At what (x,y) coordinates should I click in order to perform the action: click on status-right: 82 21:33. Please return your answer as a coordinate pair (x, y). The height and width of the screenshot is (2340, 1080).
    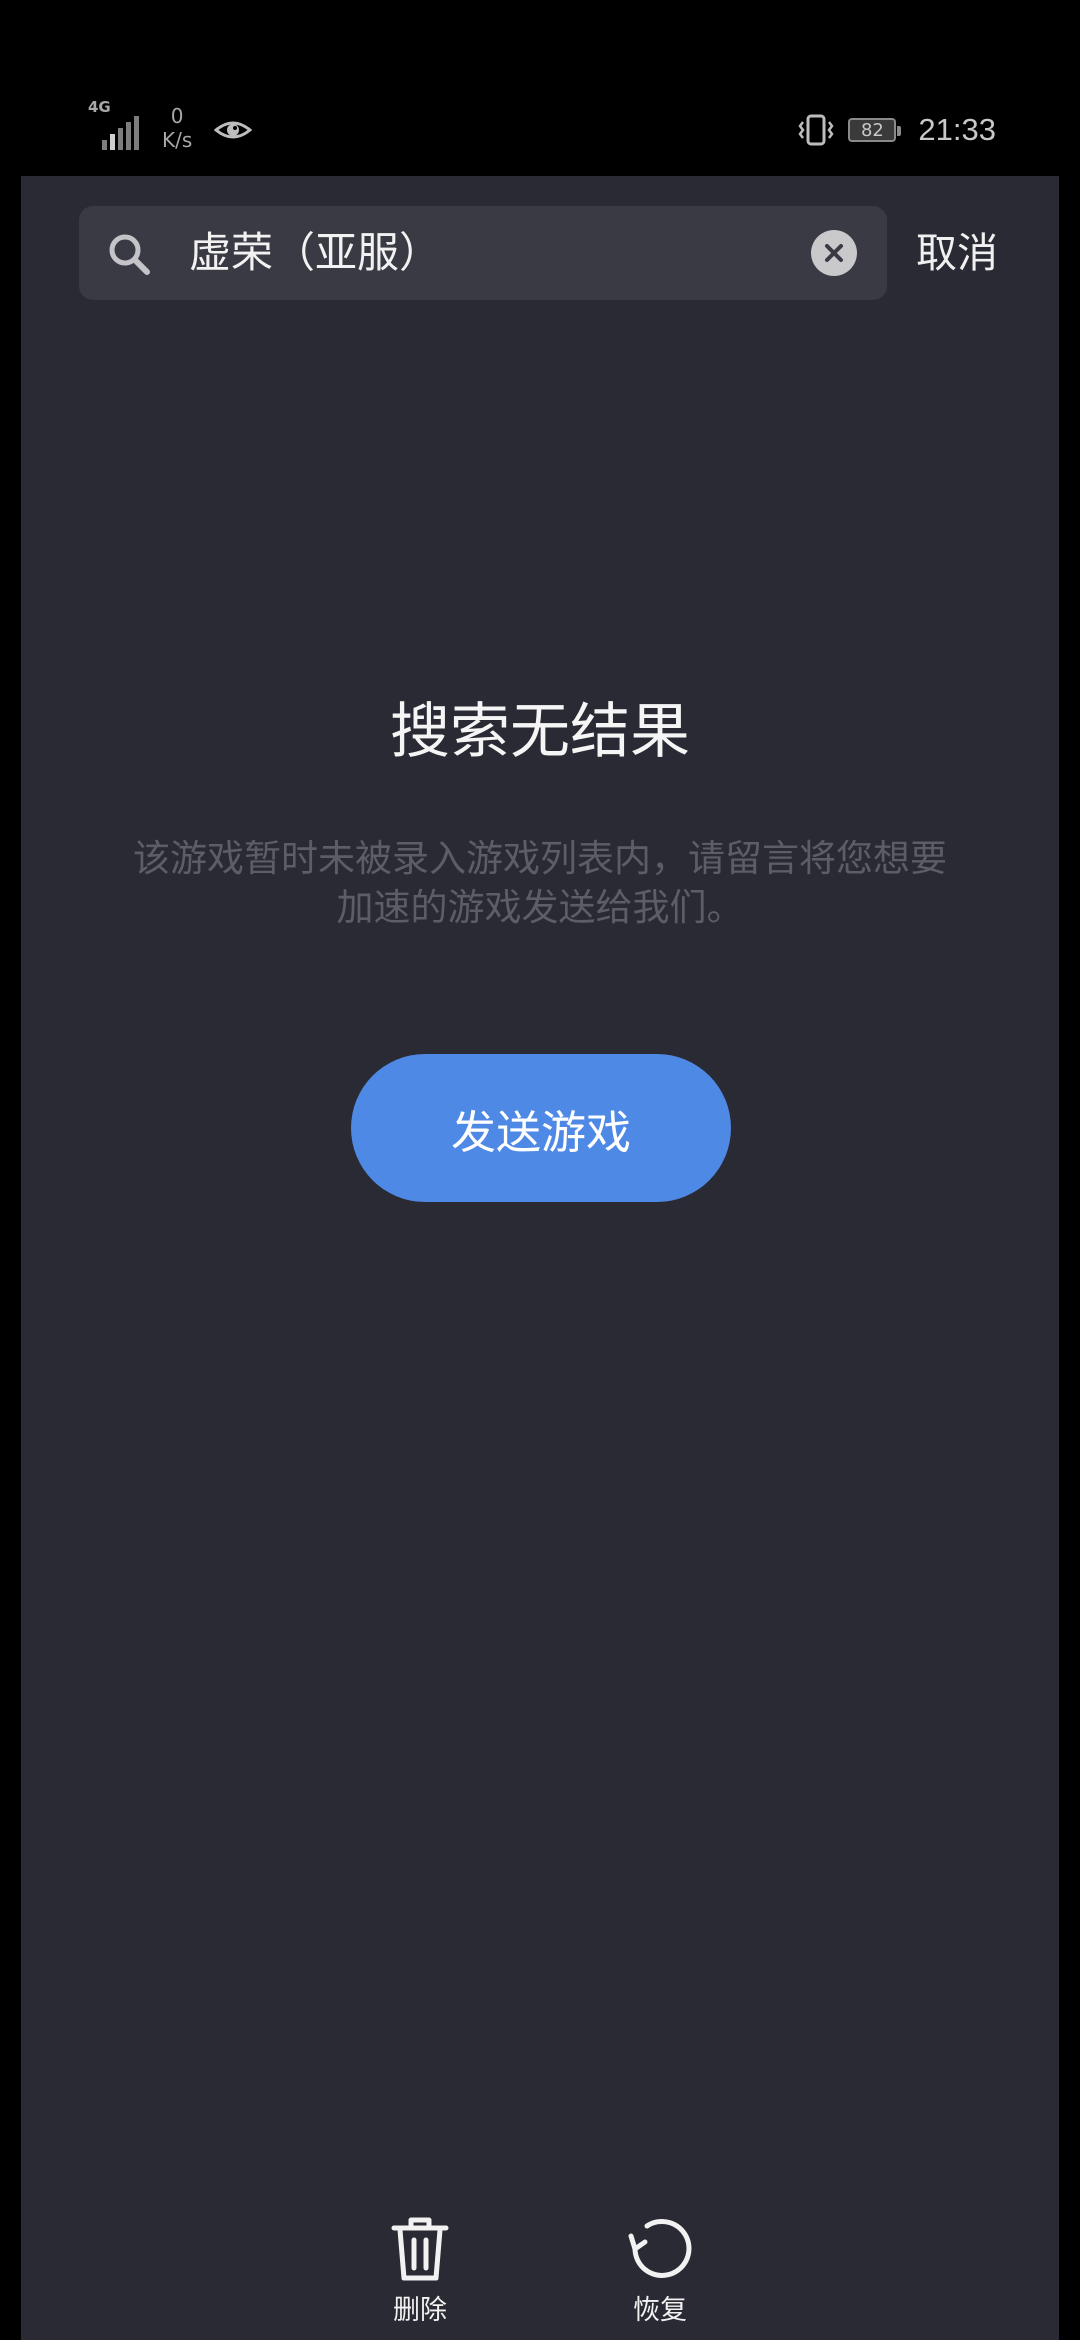
    Looking at the image, I should click on (897, 130).